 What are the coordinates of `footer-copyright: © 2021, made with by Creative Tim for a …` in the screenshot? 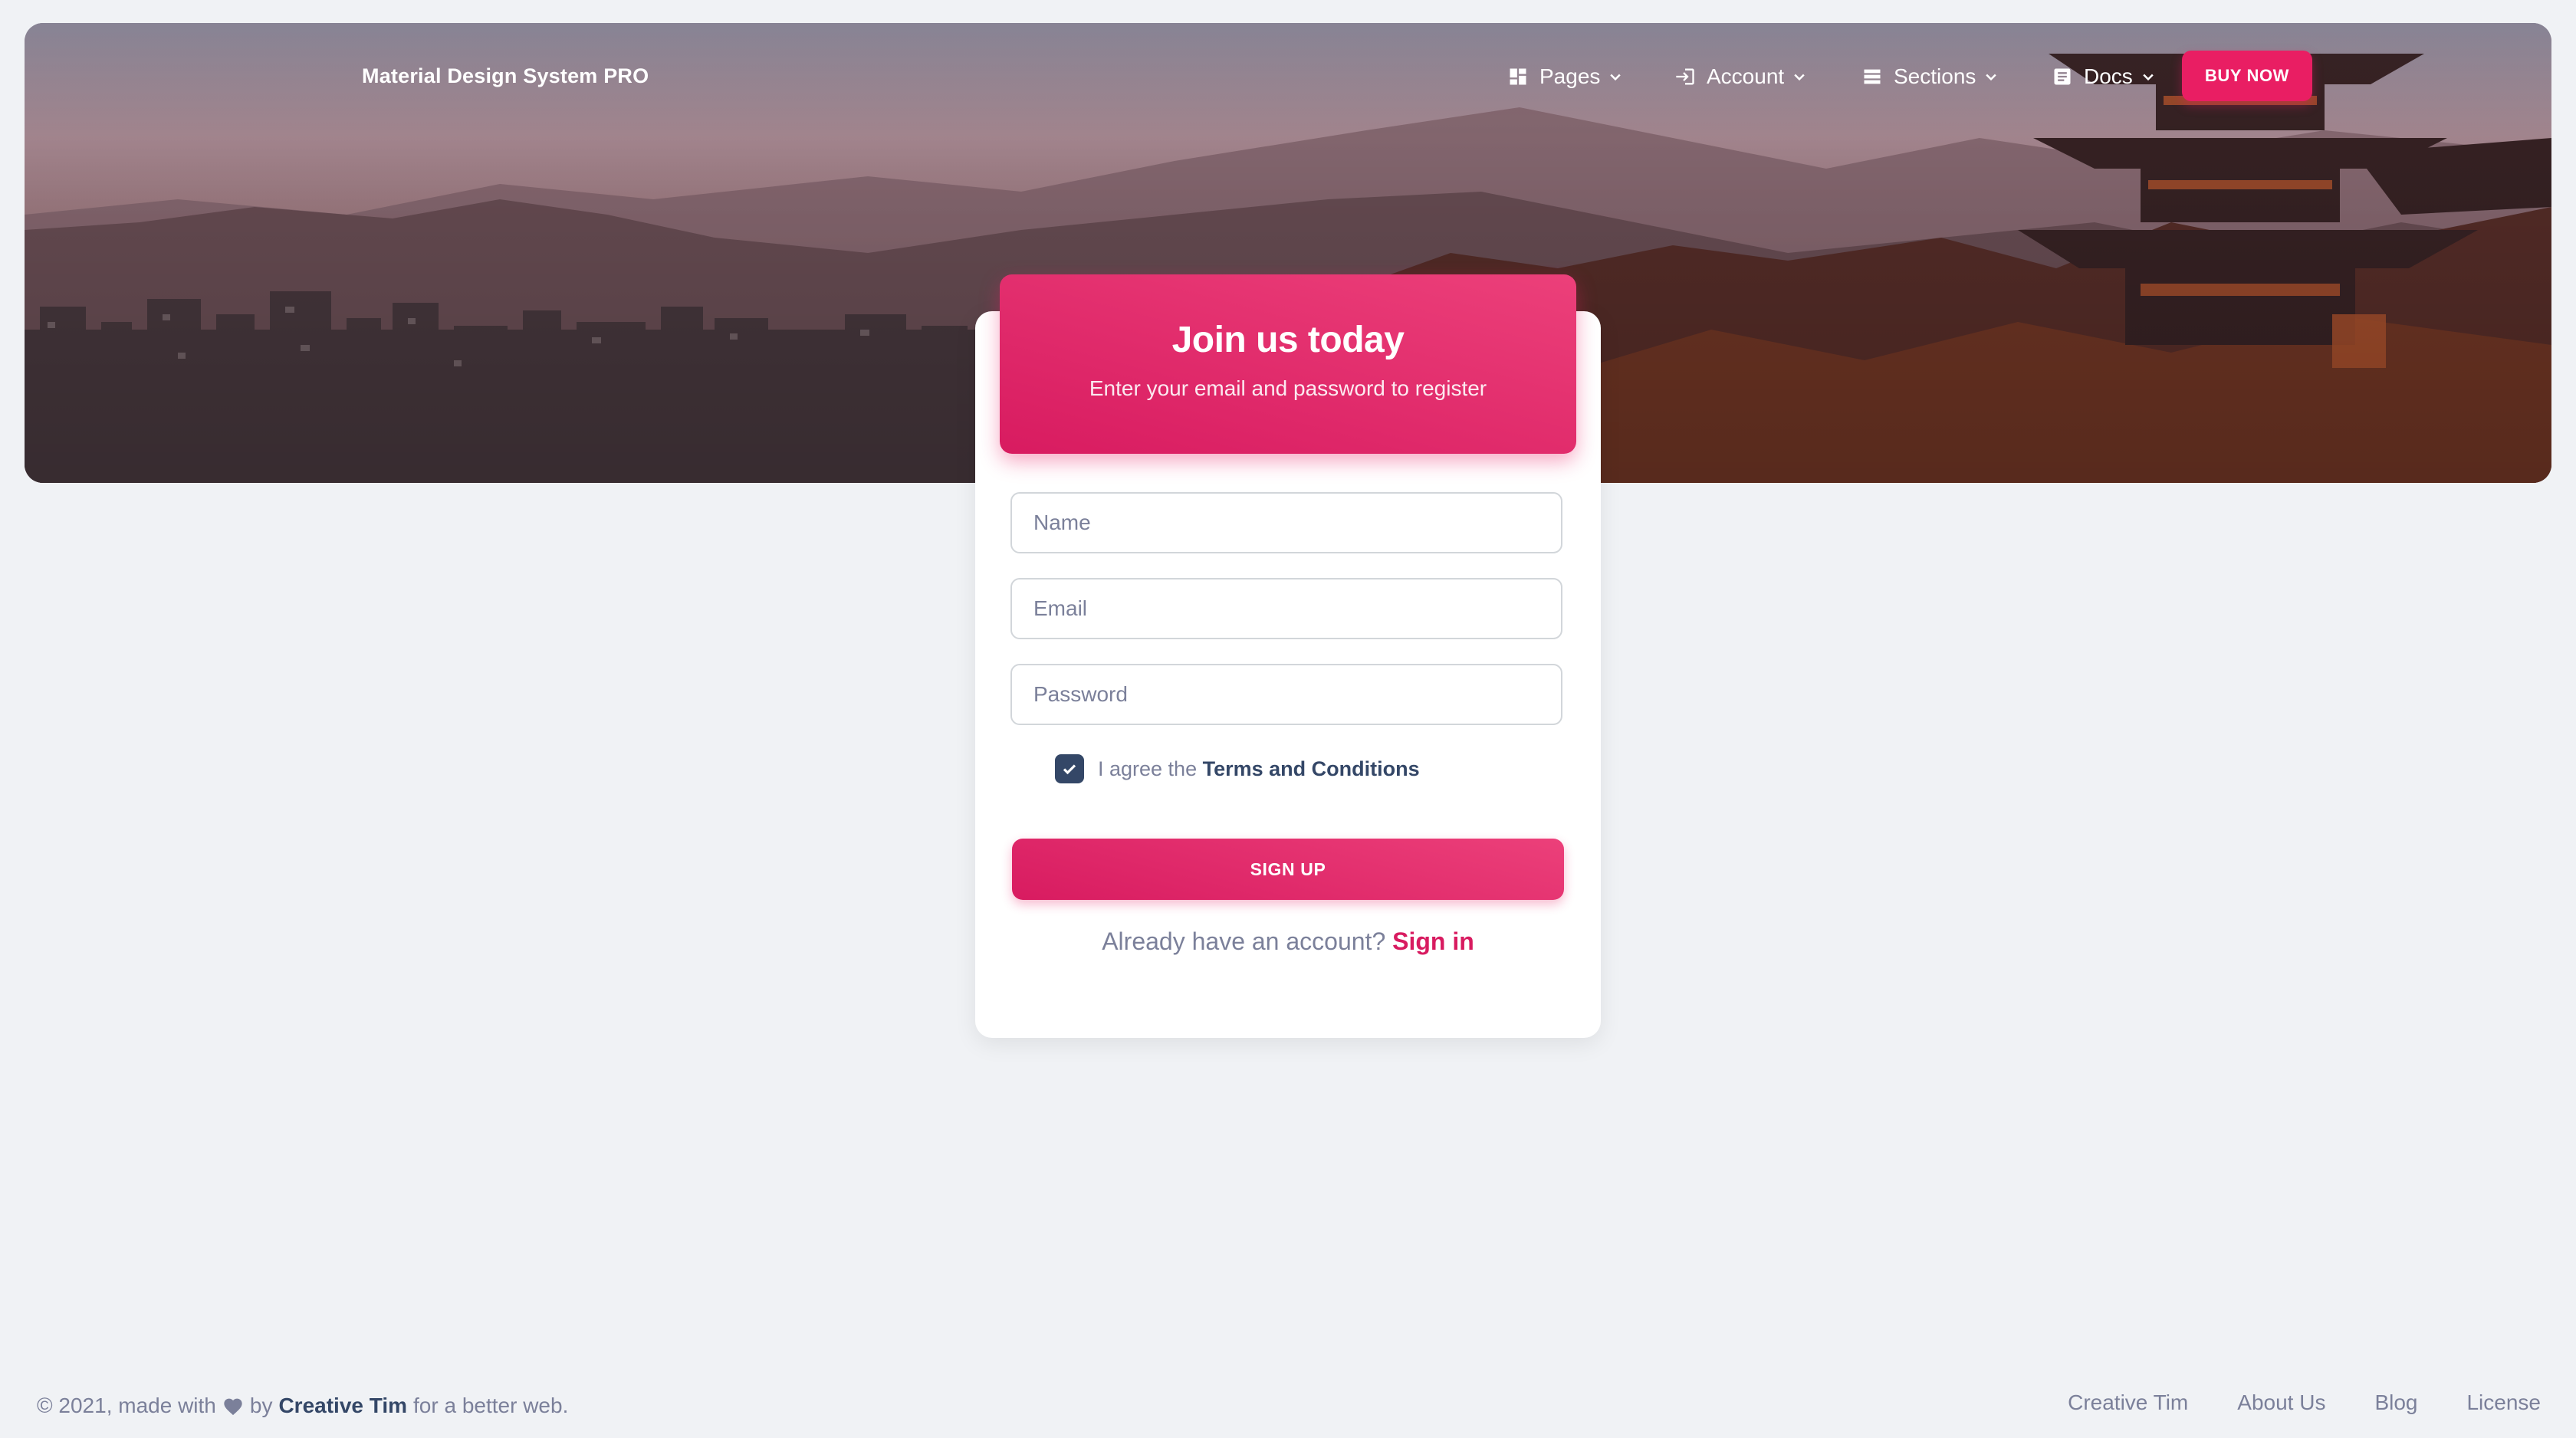 It's located at (303, 1406).